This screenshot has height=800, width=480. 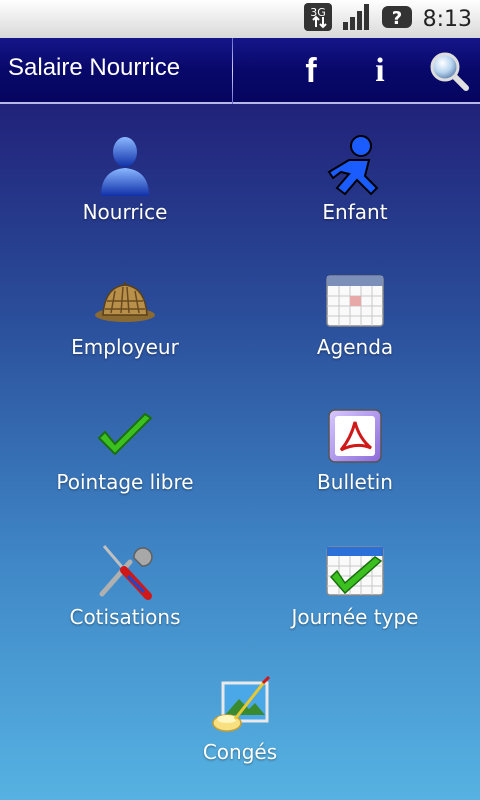 I want to click on help-icon: ?, so click(x=397, y=19).